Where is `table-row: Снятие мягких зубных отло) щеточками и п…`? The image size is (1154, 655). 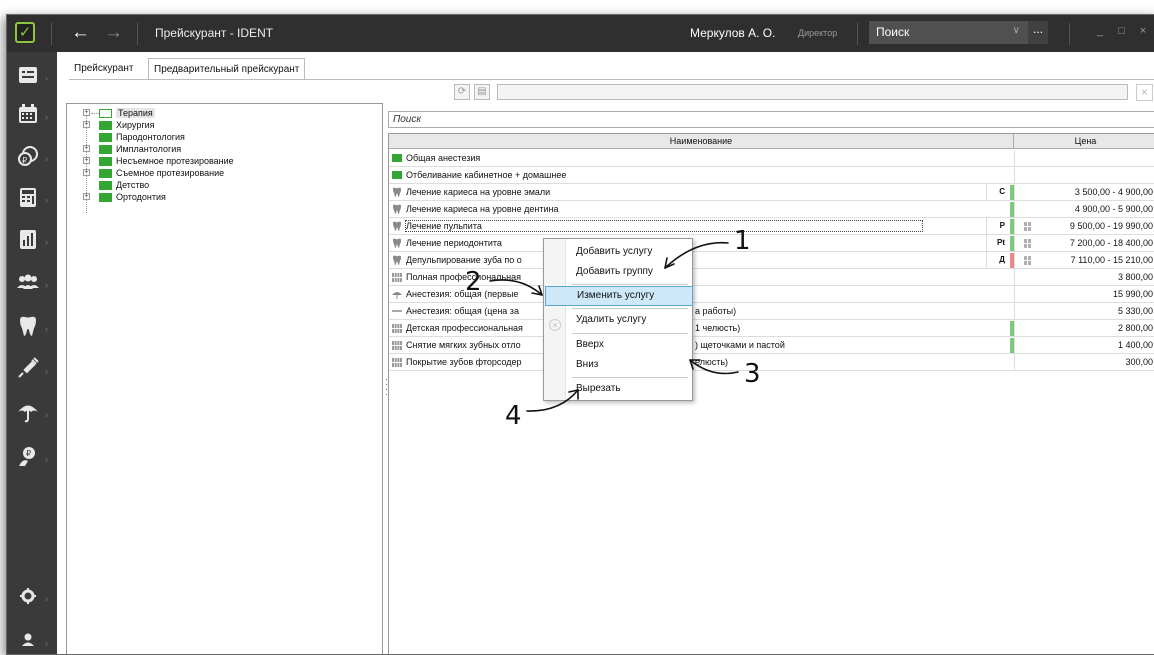 table-row: Снятие мягких зубных отло) щеточками и п… is located at coordinates (771, 345).